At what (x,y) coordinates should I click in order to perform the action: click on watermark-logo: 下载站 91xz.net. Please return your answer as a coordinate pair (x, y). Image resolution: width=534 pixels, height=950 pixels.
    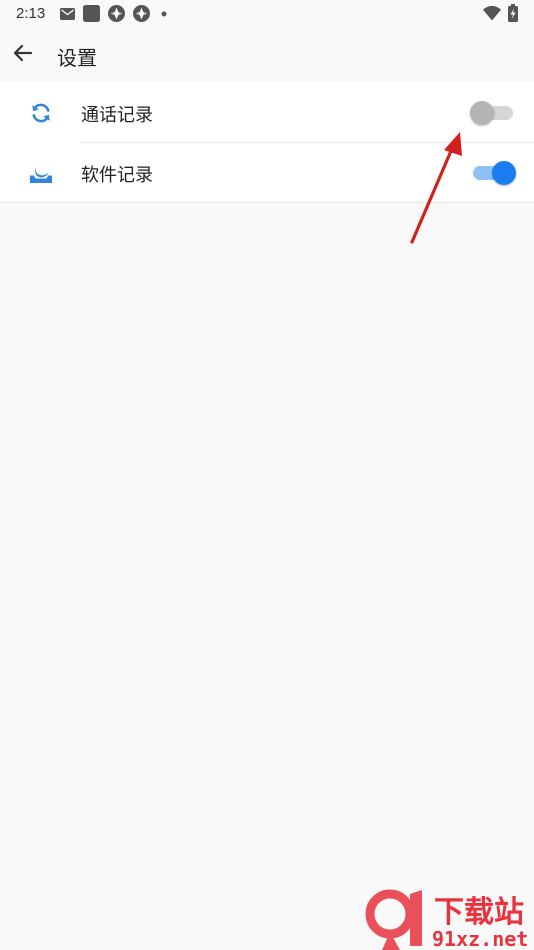
    Looking at the image, I should click on (446, 919).